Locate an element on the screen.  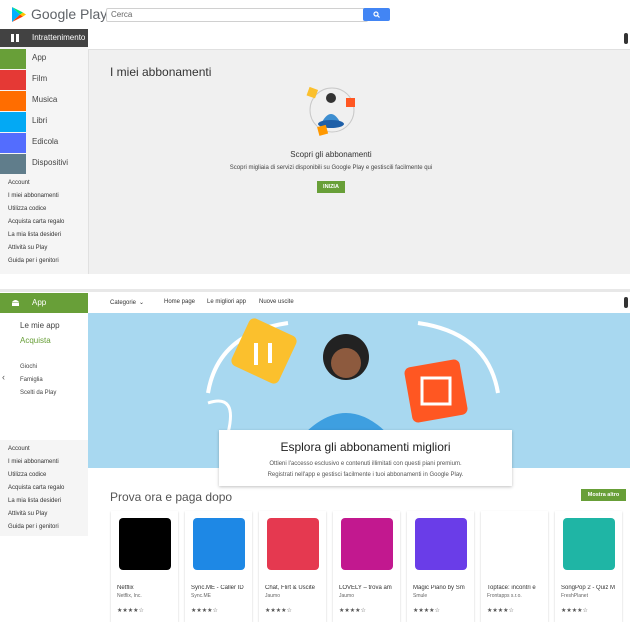
sidebar-link-shop: Acquista is located at coordinates (35, 340).